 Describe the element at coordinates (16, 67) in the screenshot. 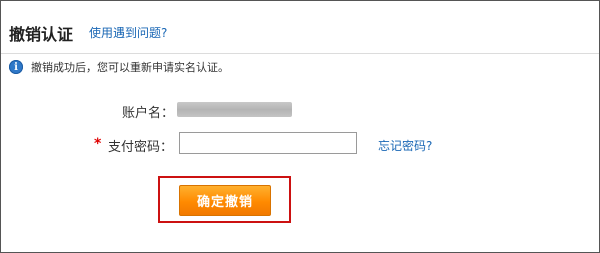

I see `info-icon: i` at that location.